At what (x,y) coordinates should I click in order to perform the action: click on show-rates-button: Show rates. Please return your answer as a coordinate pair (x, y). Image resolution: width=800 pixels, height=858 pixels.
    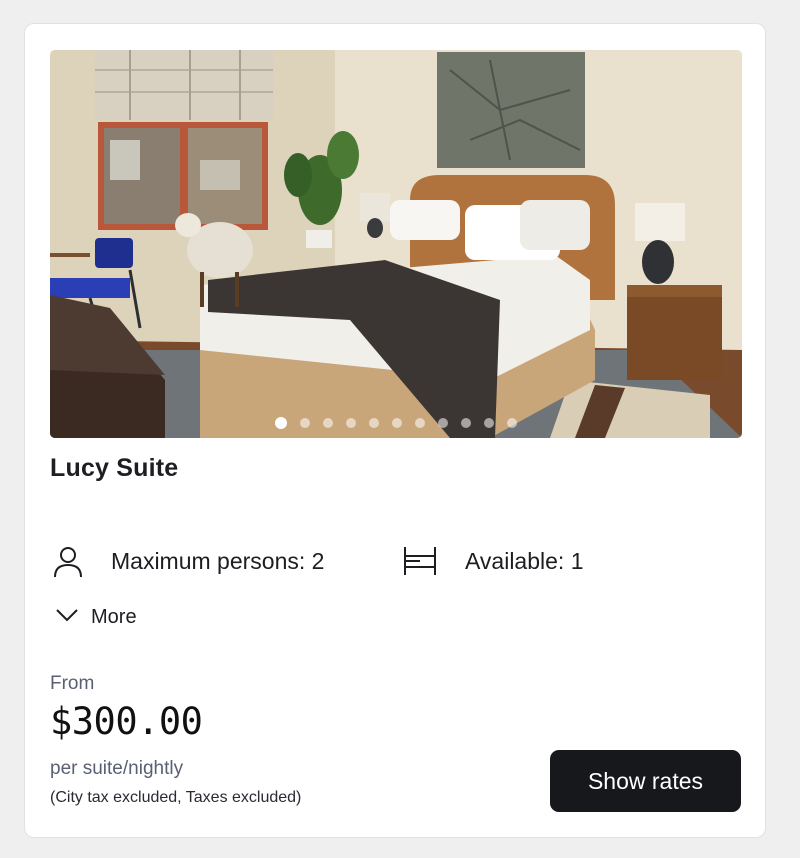
    Looking at the image, I should click on (645, 781).